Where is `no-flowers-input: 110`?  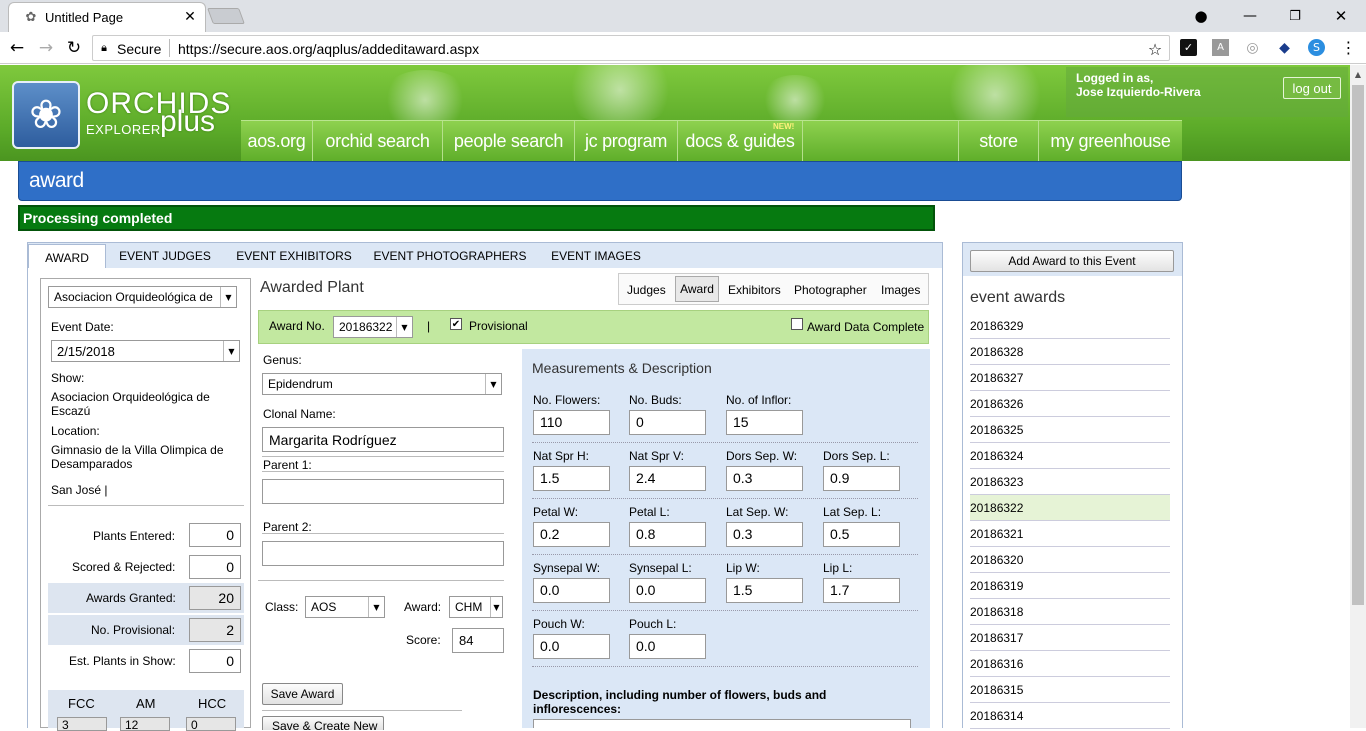
no-flowers-input: 110 is located at coordinates (571, 422).